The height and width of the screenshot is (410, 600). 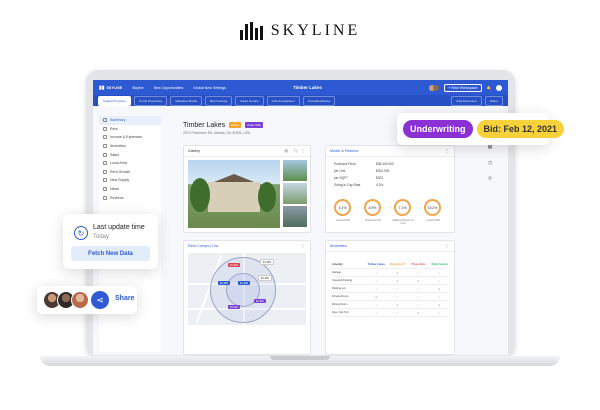 I want to click on share-tab-button: Share, so click(x=493, y=100).